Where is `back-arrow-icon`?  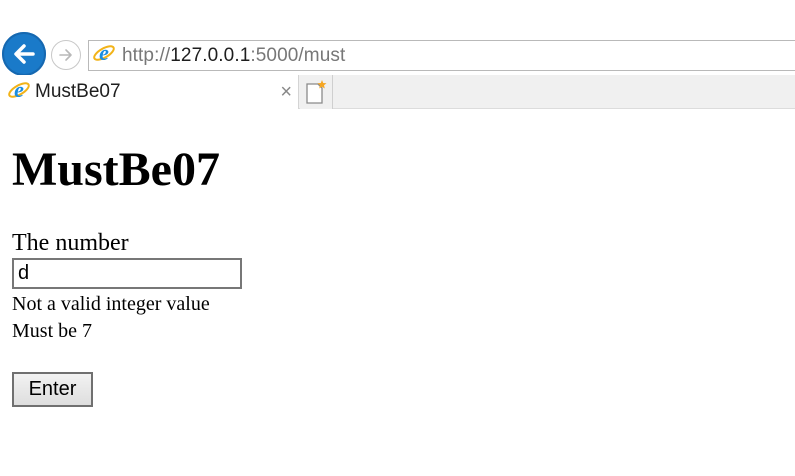 back-arrow-icon is located at coordinates (24, 54).